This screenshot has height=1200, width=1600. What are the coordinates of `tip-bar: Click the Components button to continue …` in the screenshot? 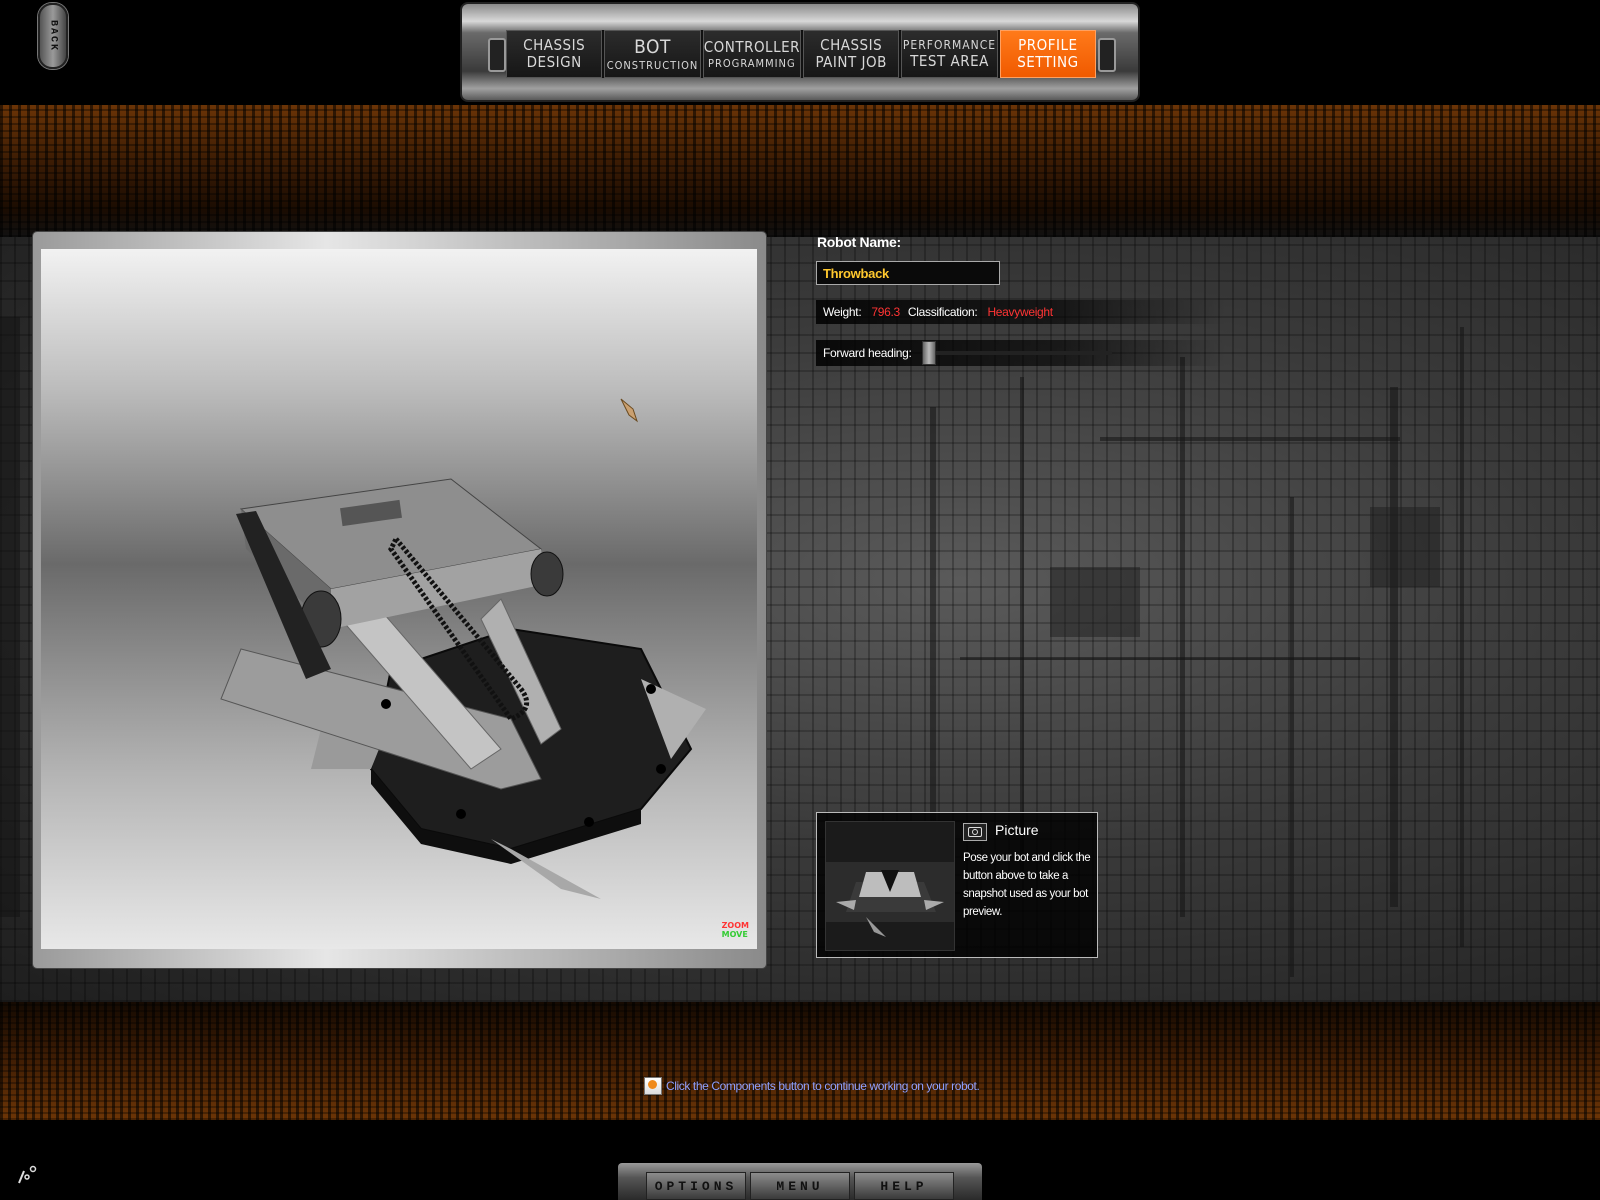 It's located at (812, 1086).